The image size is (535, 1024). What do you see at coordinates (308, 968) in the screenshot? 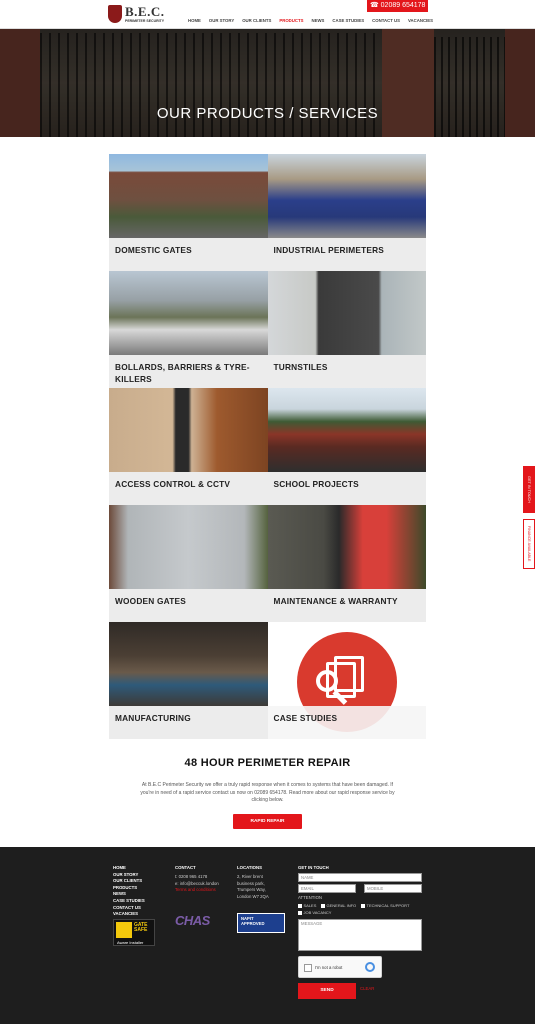
I see `captcha-checkbox` at bounding box center [308, 968].